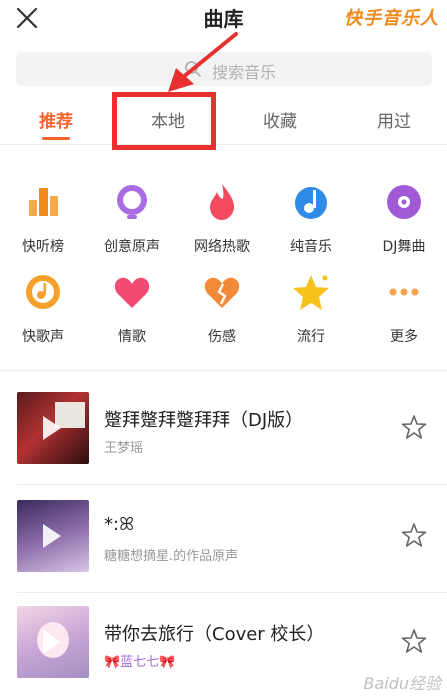 The height and width of the screenshot is (700, 447). I want to click on flame-icon, so click(222, 202).